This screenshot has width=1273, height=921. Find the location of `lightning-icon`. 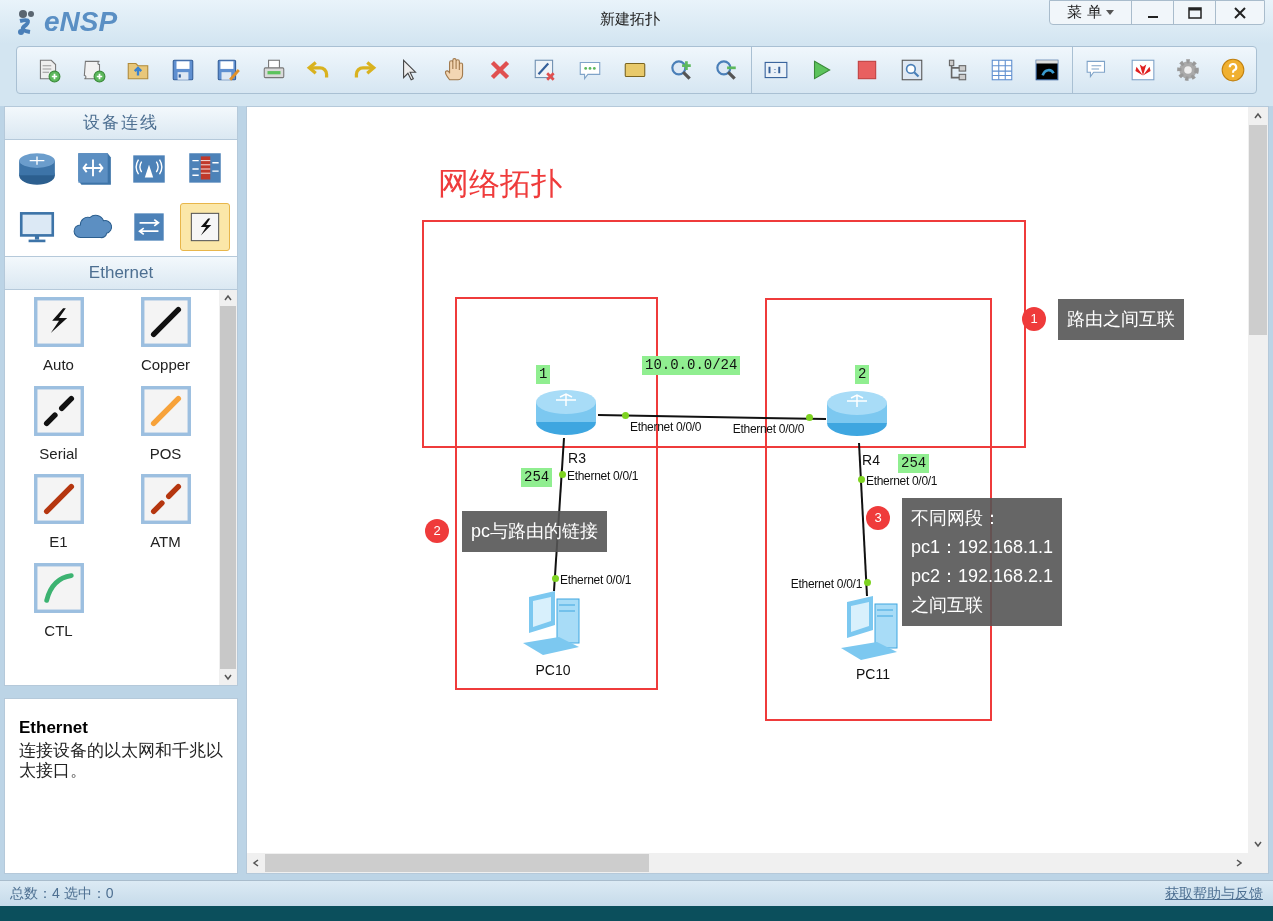

lightning-icon is located at coordinates (58, 322).